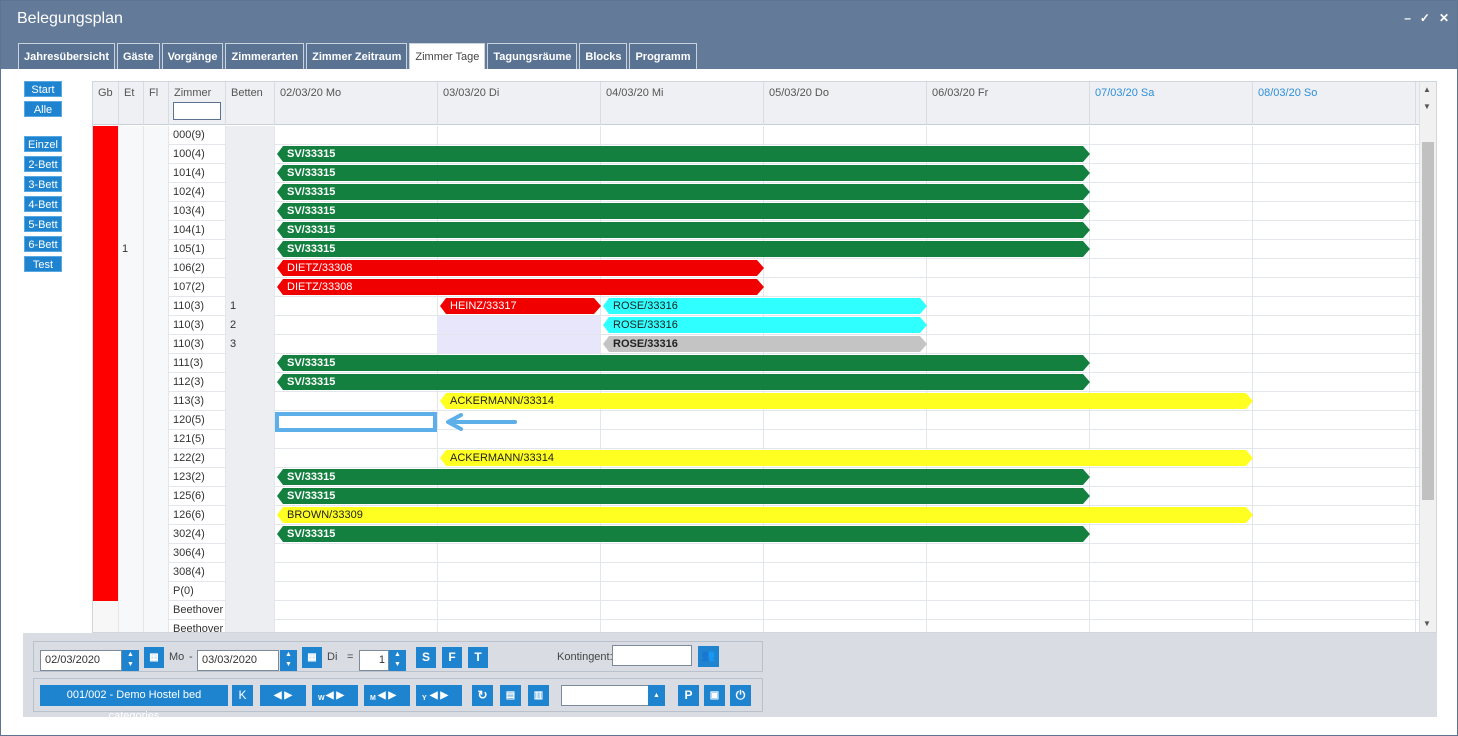 This screenshot has height=736, width=1458. What do you see at coordinates (43, 109) in the screenshot?
I see `filter-button-alle: Alle` at bounding box center [43, 109].